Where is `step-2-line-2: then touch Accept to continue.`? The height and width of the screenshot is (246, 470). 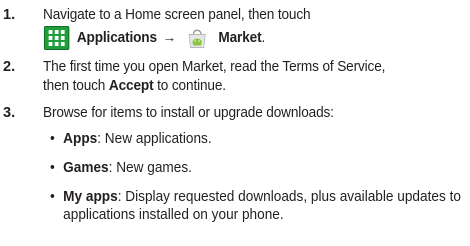
step-2-line-2: then touch Accept to continue. is located at coordinates (242, 86).